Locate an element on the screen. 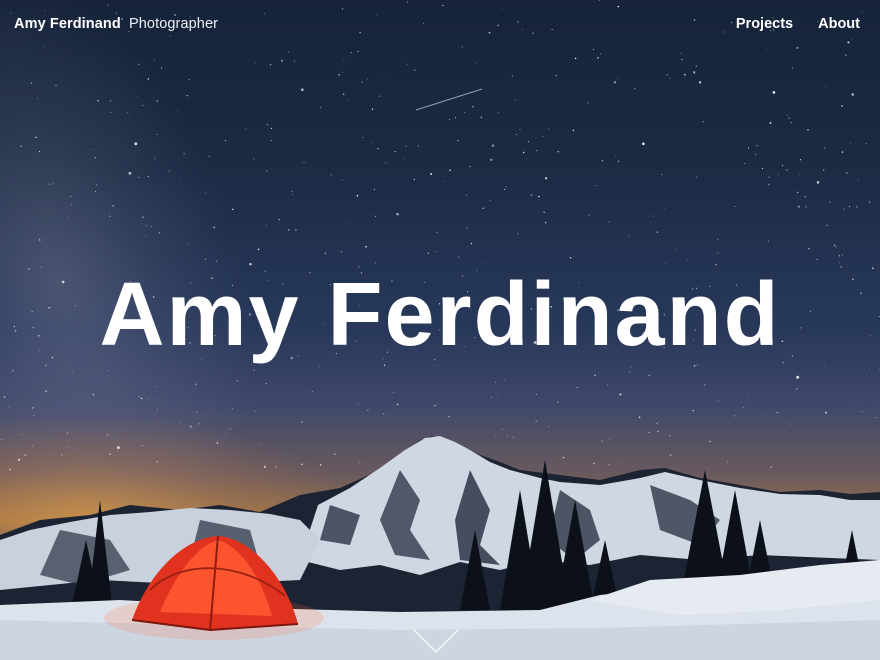 Image resolution: width=880 pixels, height=660 pixels. brand-role: Photographer is located at coordinates (173, 24).